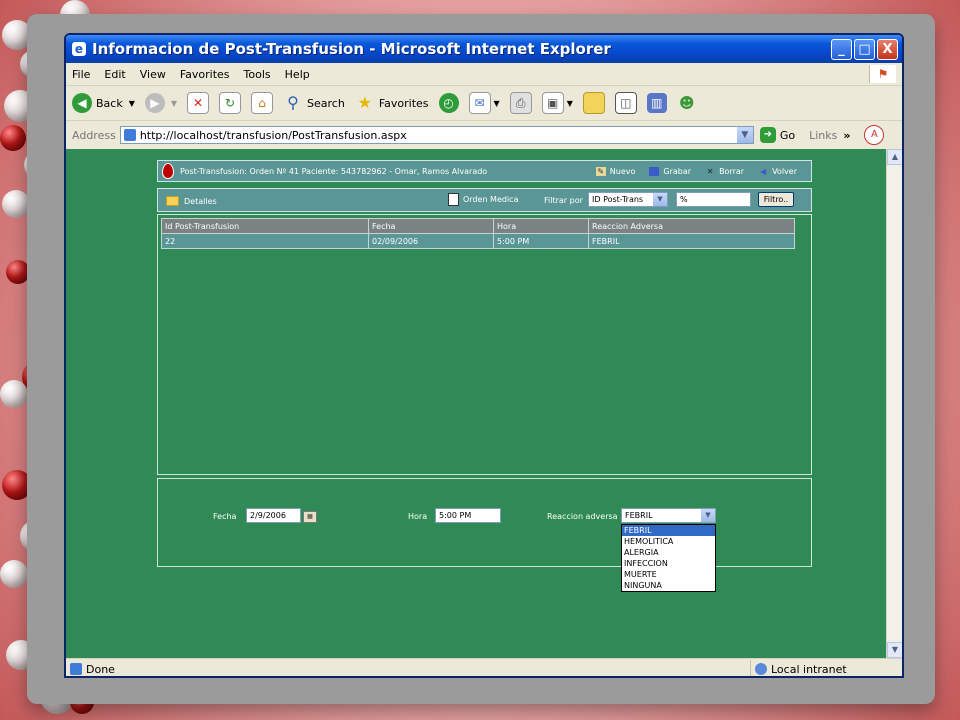 Image resolution: width=960 pixels, height=720 pixels. Describe the element at coordinates (154, 103) in the screenshot. I see `forward-arrow-icon: ▶` at that location.